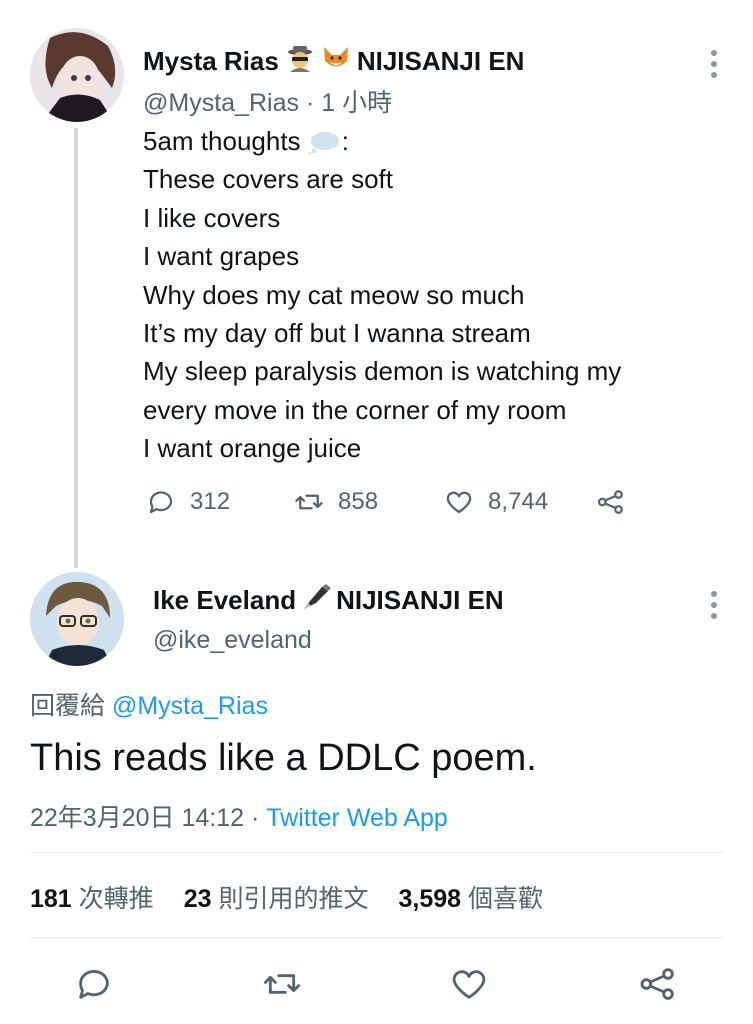 Image resolution: width=753 pixels, height=1024 pixels. I want to click on reply-button, so click(94, 986).